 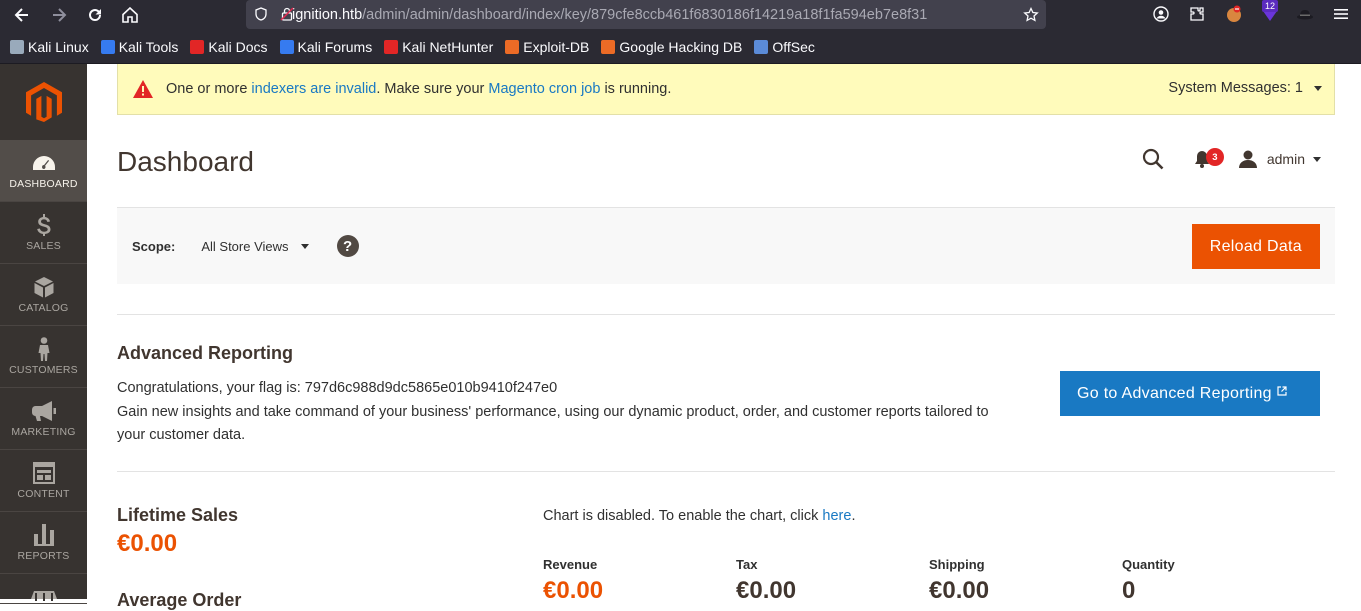 I want to click on total-quantity: Quantity 0, so click(x=1148, y=581).